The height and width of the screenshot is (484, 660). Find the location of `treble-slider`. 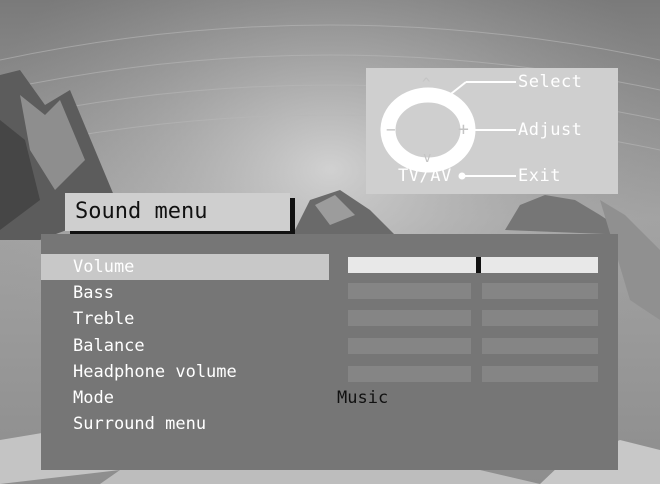

treble-slider is located at coordinates (473, 318).